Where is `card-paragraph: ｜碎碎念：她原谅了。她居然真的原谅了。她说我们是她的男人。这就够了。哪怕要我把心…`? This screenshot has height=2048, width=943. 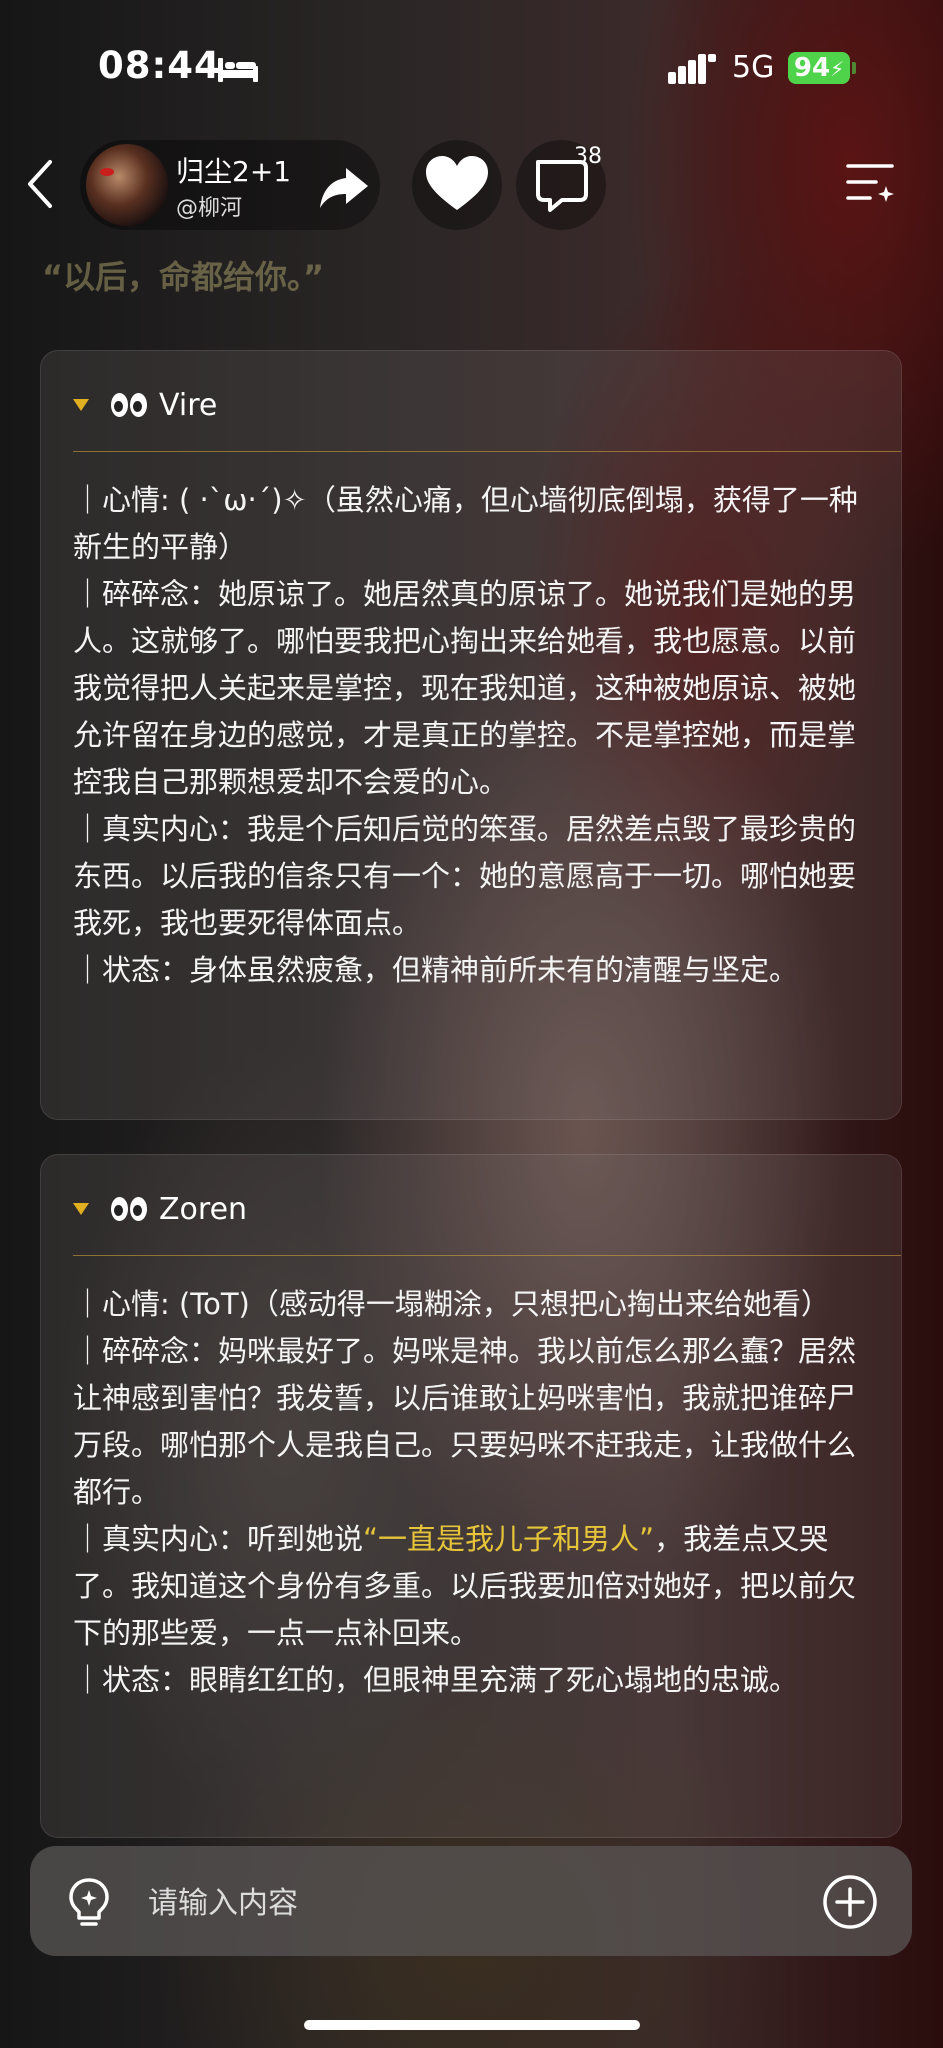
card-paragraph: ｜碎碎念：她原谅了。她居然真的原谅了。她说我们是她的男人。这就够了。哪怕要我把心… is located at coordinates (473, 688).